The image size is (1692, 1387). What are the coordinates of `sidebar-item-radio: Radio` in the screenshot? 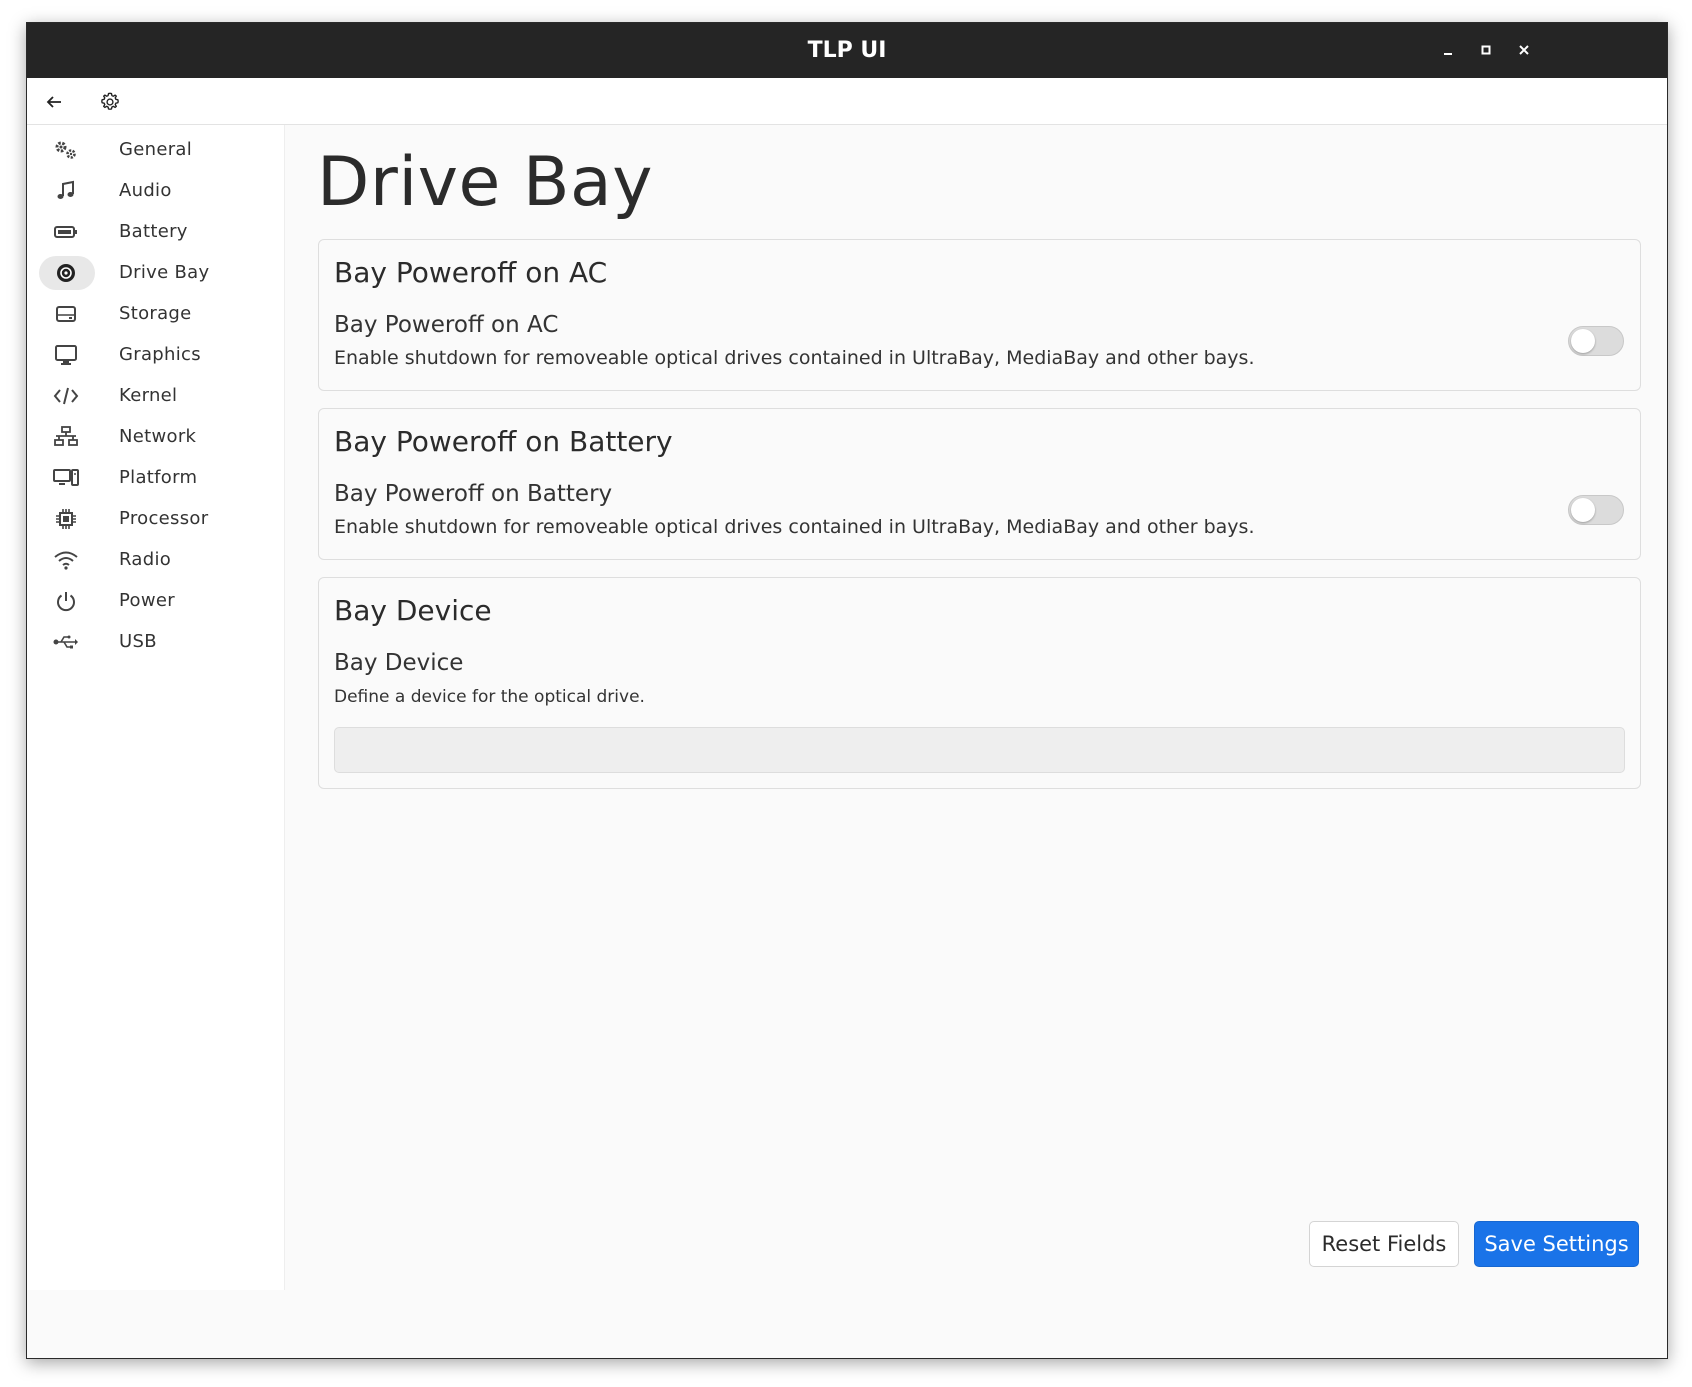 It's located at (155, 560).